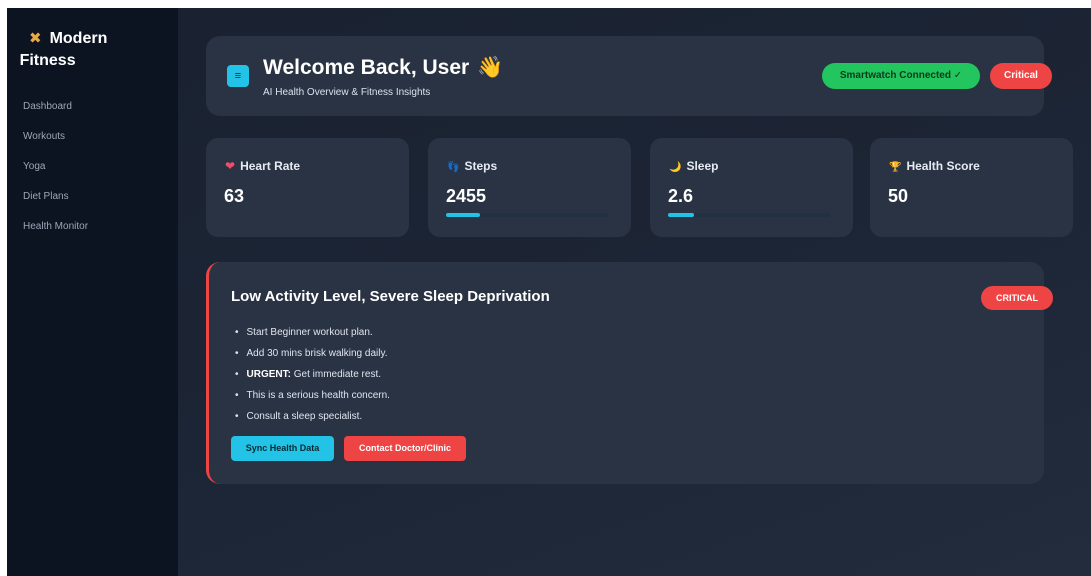 Image resolution: width=1091 pixels, height=576 pixels. What do you see at coordinates (347, 92) in the screenshot?
I see `page-subtitle: AI Health Overview & Fitness Insights` at bounding box center [347, 92].